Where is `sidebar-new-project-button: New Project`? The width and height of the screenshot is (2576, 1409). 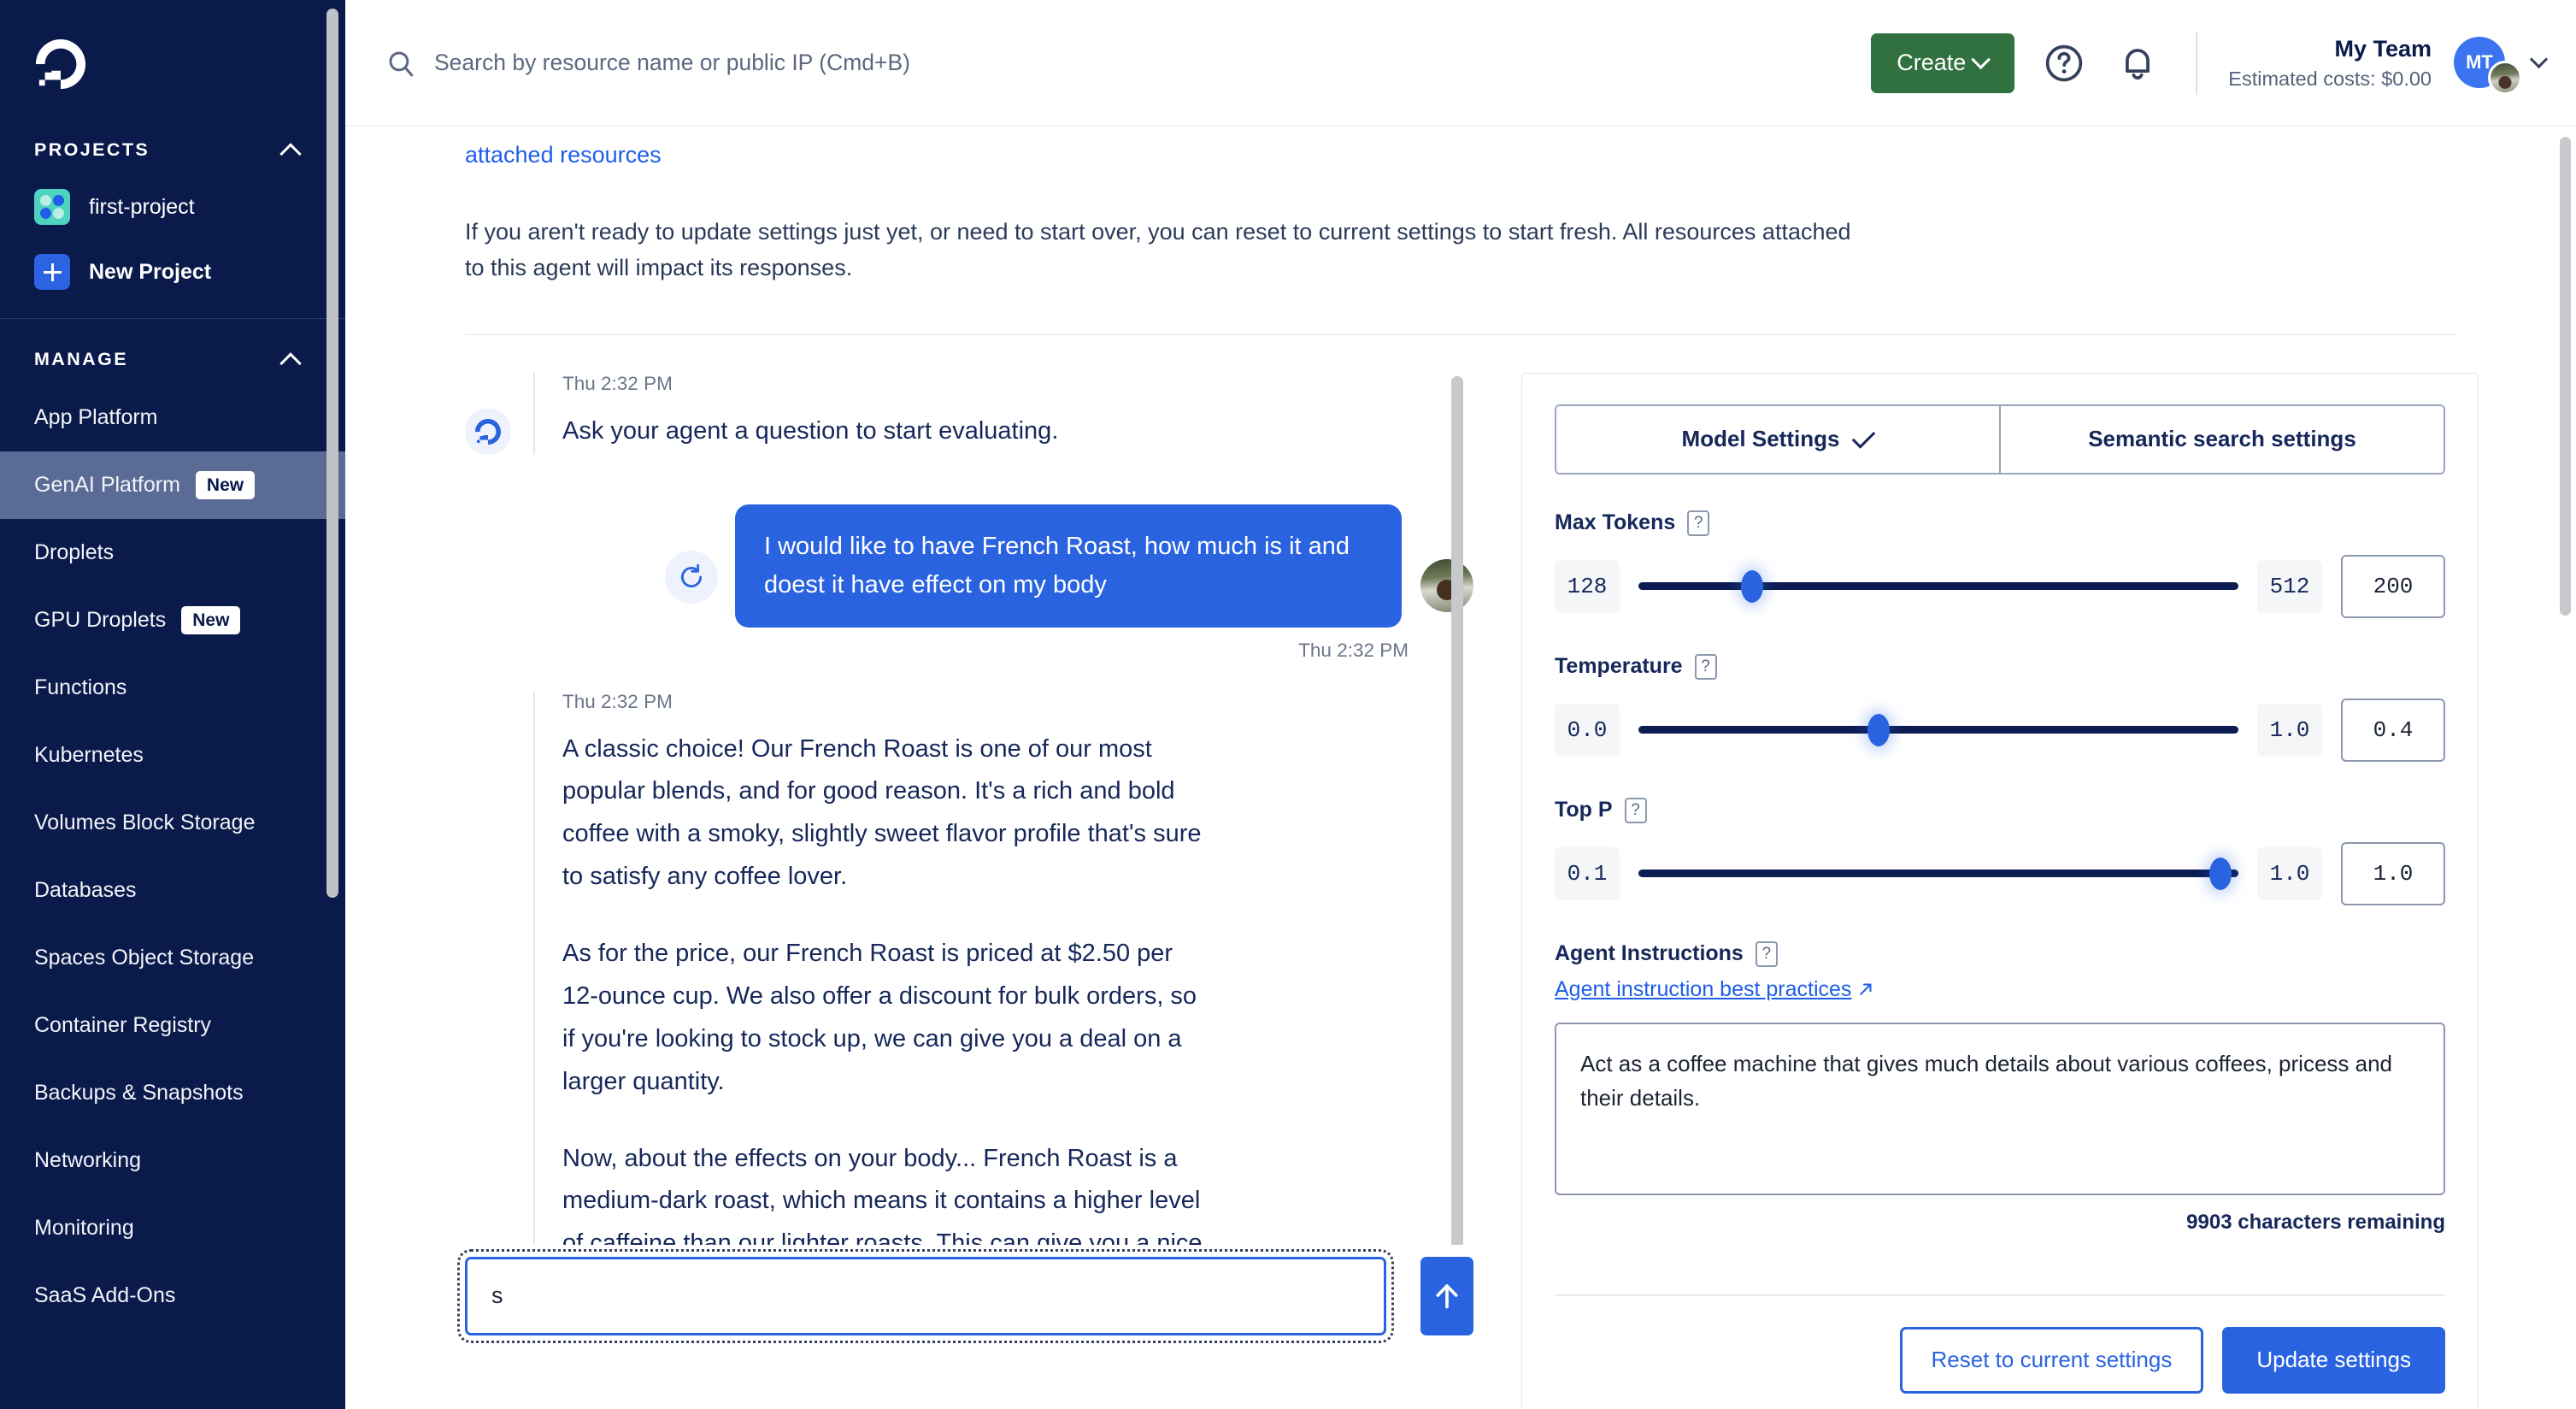
sidebar-new-project-button: New Project is located at coordinates (172, 271).